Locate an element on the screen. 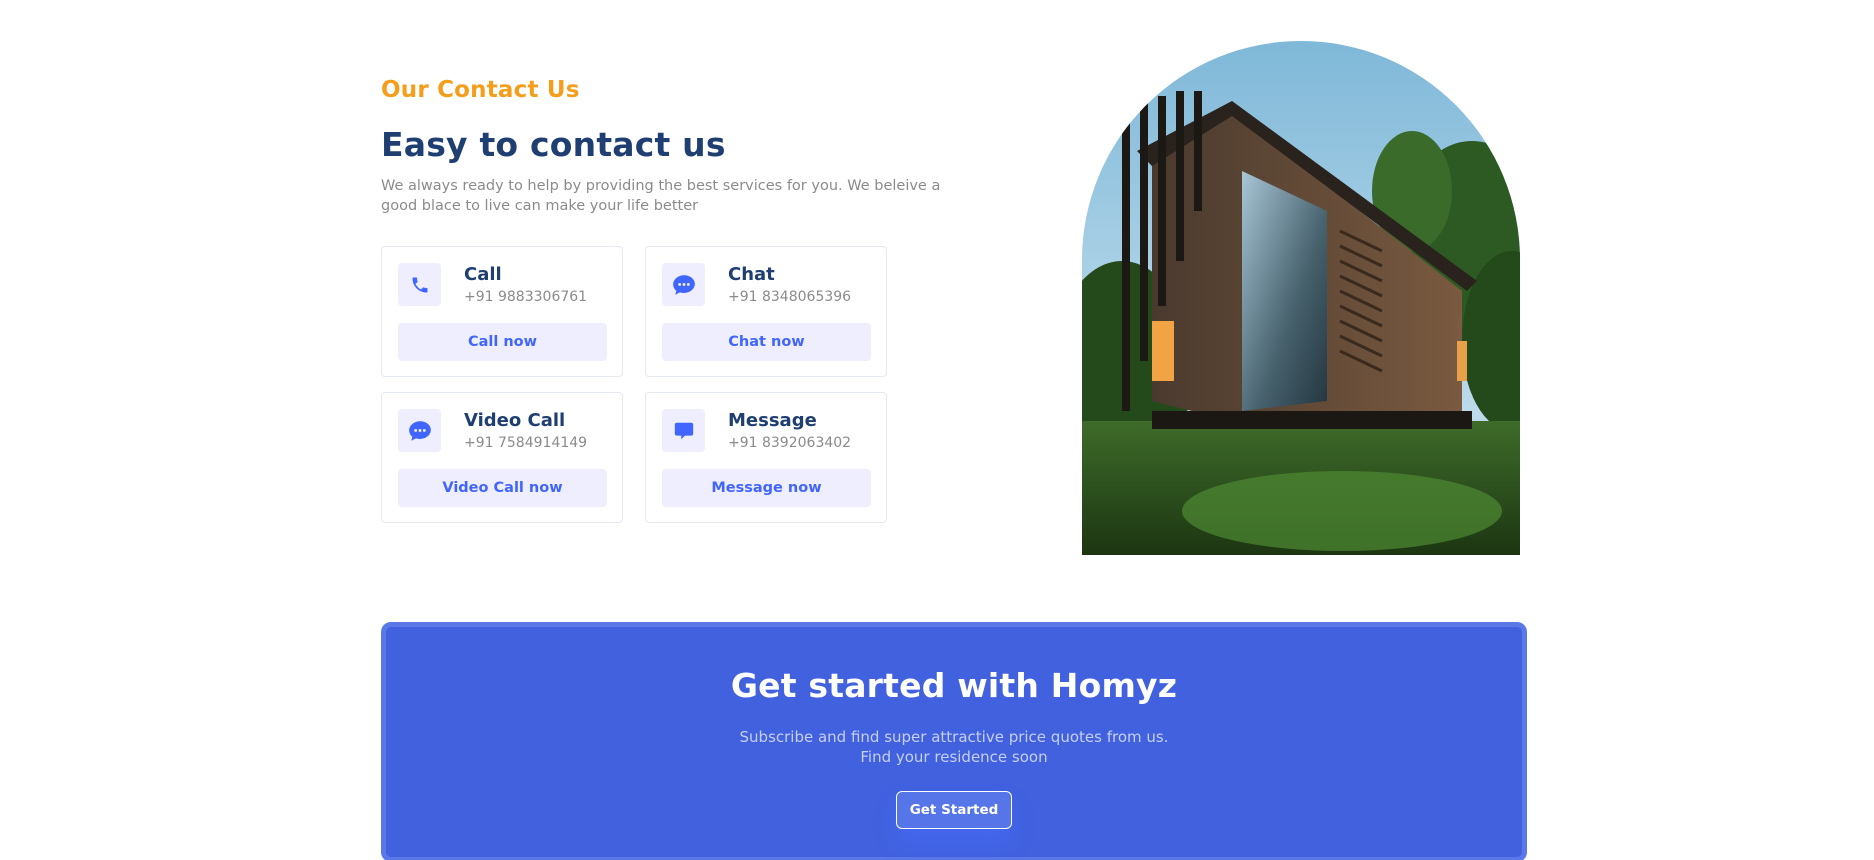  card-phone: +91 8392063402 is located at coordinates (790, 443).